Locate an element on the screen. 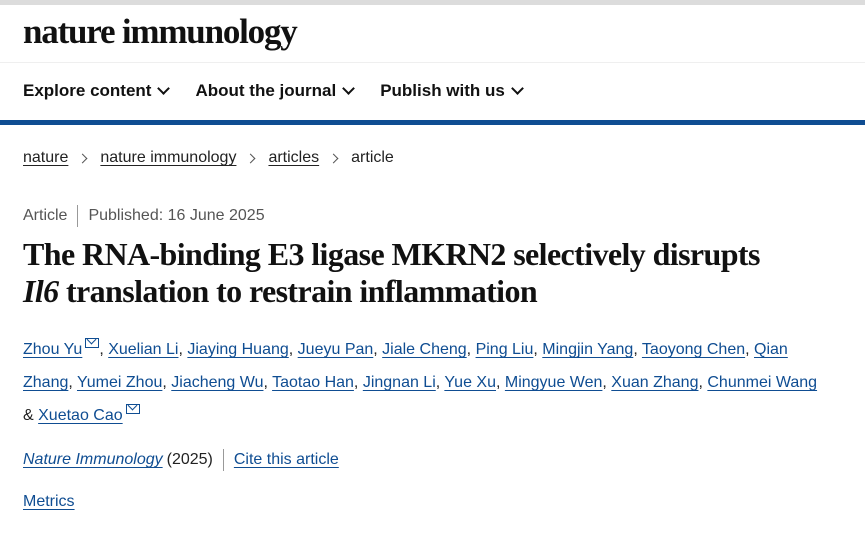 This screenshot has width=865, height=560. author-link: Jueyu Pan is located at coordinates (336, 349).